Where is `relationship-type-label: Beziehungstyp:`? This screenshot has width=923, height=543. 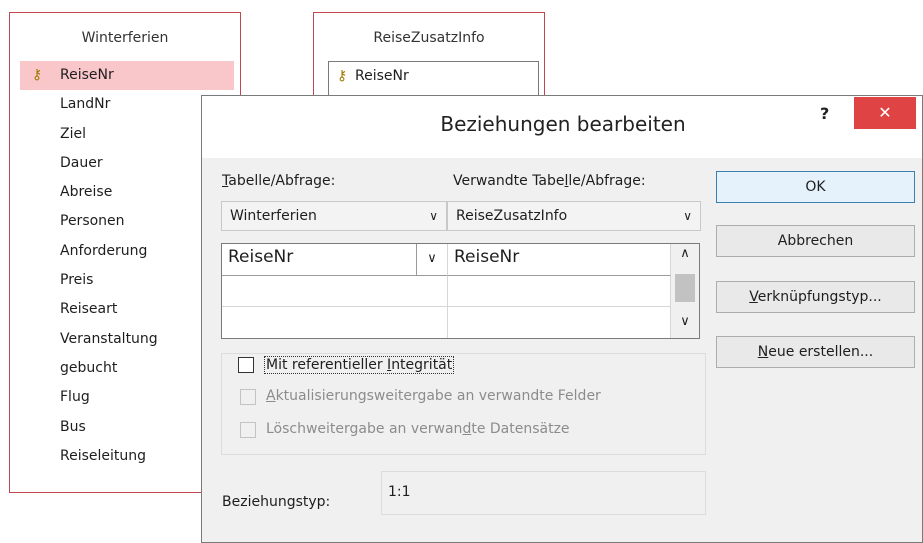 relationship-type-label: Beziehungstyp: is located at coordinates (276, 502).